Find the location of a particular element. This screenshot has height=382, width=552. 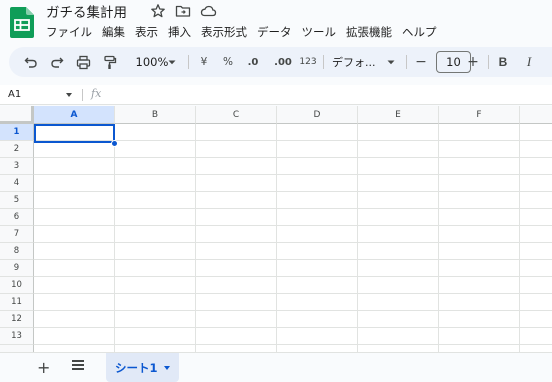

formula-input is located at coordinates (325, 95).